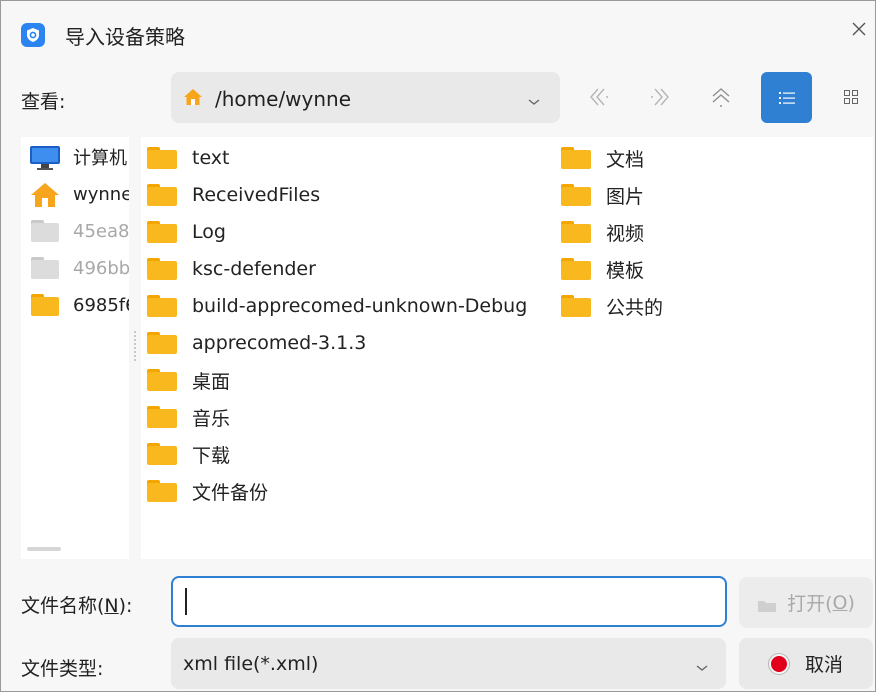 This screenshot has width=876, height=692. What do you see at coordinates (778, 663) in the screenshot?
I see `record-dot-icon` at bounding box center [778, 663].